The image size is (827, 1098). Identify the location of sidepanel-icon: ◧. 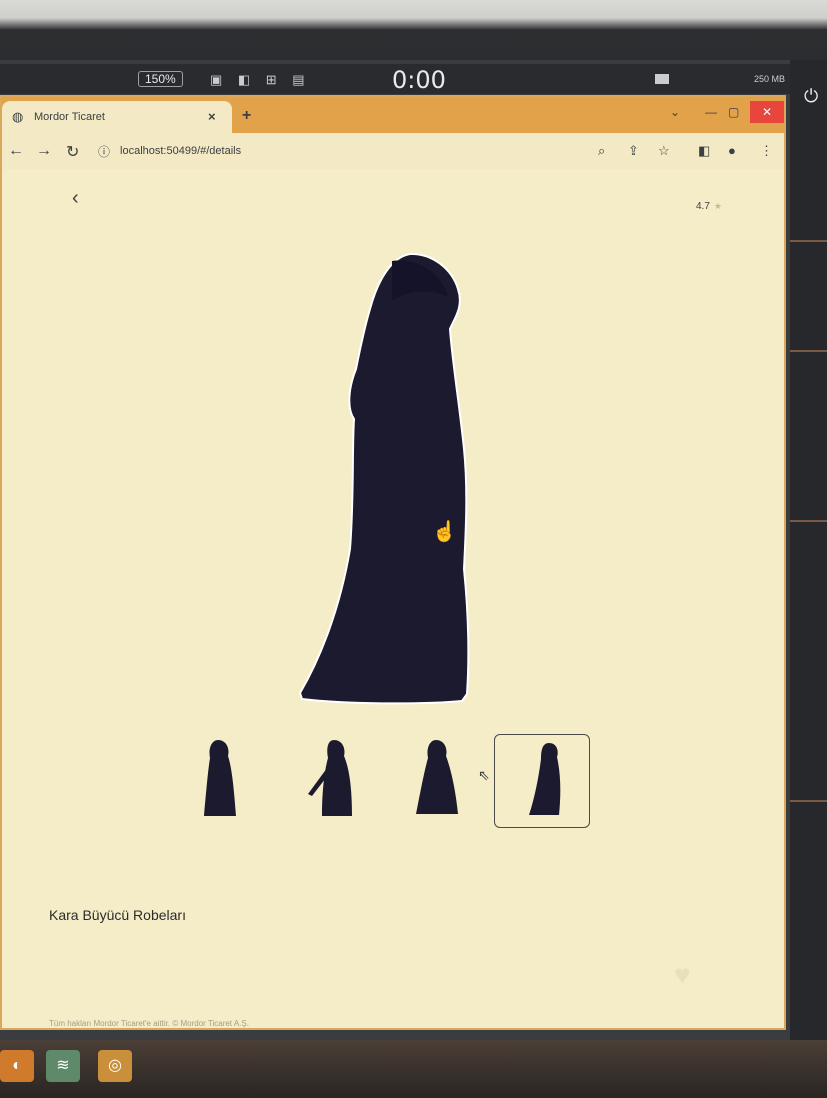
(704, 151).